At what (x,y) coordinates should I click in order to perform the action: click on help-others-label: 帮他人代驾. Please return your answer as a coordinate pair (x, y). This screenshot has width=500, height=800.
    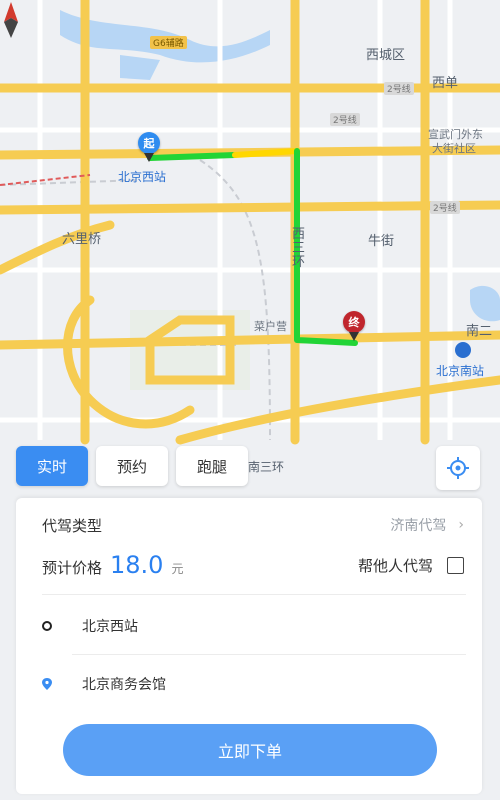
    Looking at the image, I should click on (395, 565).